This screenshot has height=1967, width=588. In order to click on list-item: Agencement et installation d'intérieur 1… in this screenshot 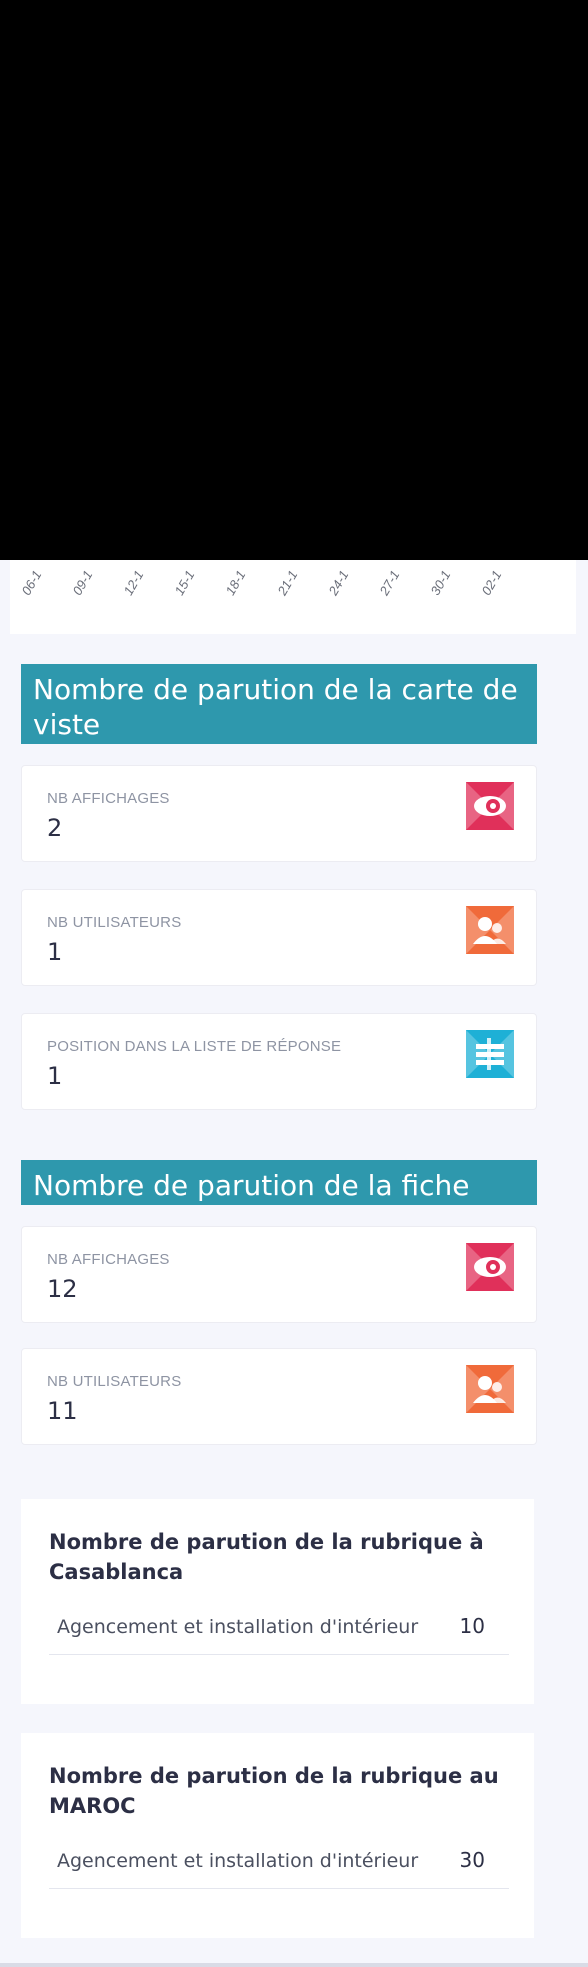, I will do `click(279, 1632)`.